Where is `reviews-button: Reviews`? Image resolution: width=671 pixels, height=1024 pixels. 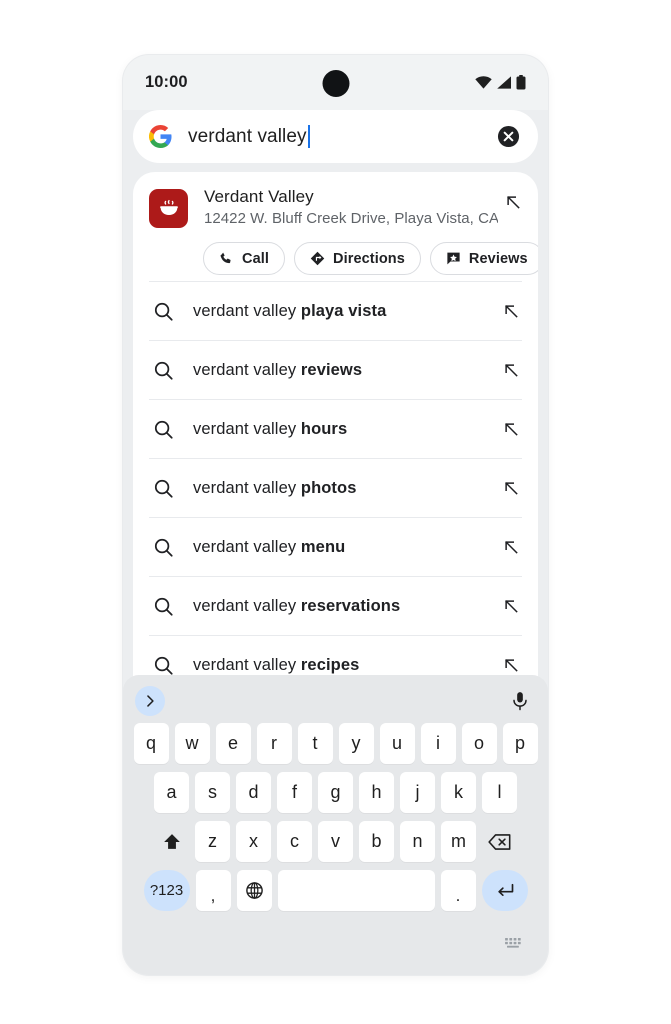
reviews-button: Reviews is located at coordinates (483, 258).